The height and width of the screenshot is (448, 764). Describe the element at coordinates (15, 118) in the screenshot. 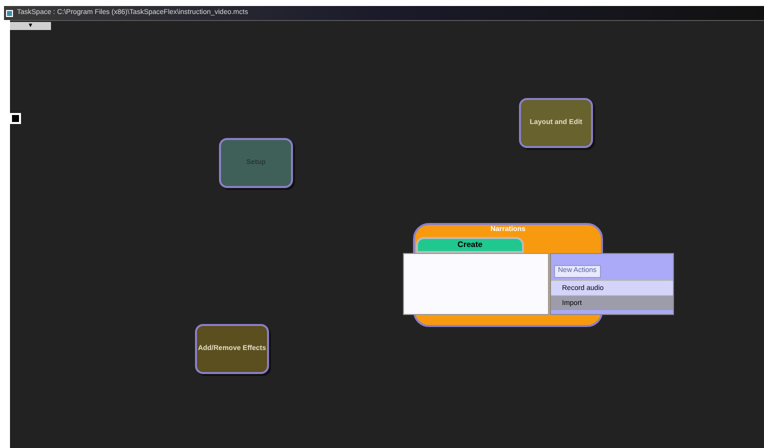

I see `note-icon` at that location.